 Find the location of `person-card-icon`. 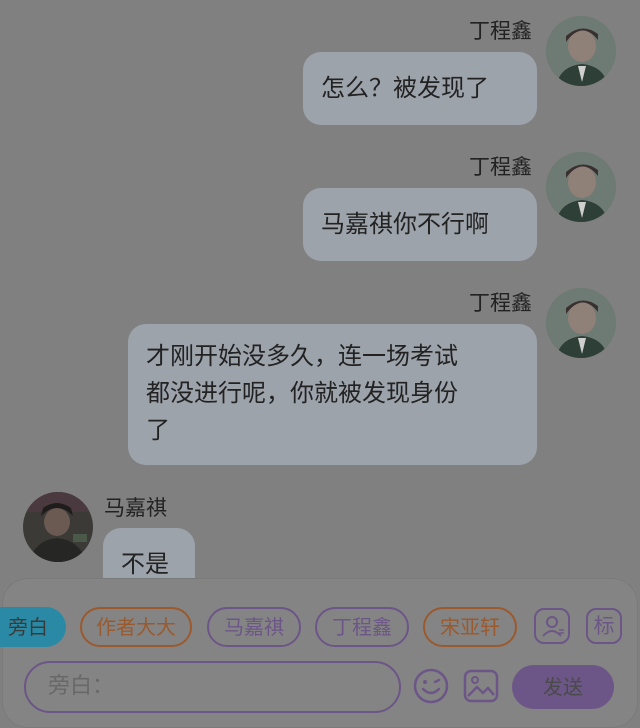

person-card-icon is located at coordinates (553, 626).